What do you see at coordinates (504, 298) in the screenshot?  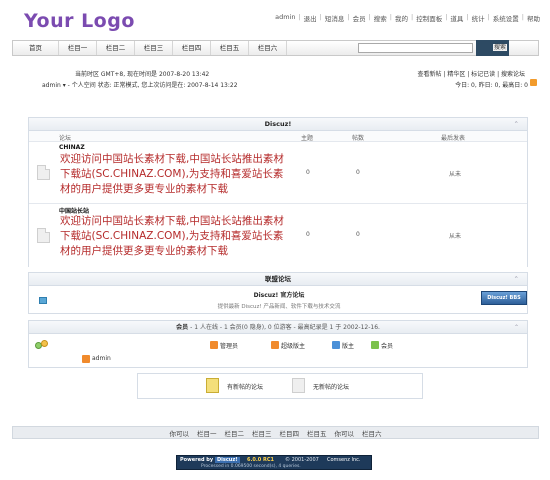 I see `link-site-logo: Discuz! BBS` at bounding box center [504, 298].